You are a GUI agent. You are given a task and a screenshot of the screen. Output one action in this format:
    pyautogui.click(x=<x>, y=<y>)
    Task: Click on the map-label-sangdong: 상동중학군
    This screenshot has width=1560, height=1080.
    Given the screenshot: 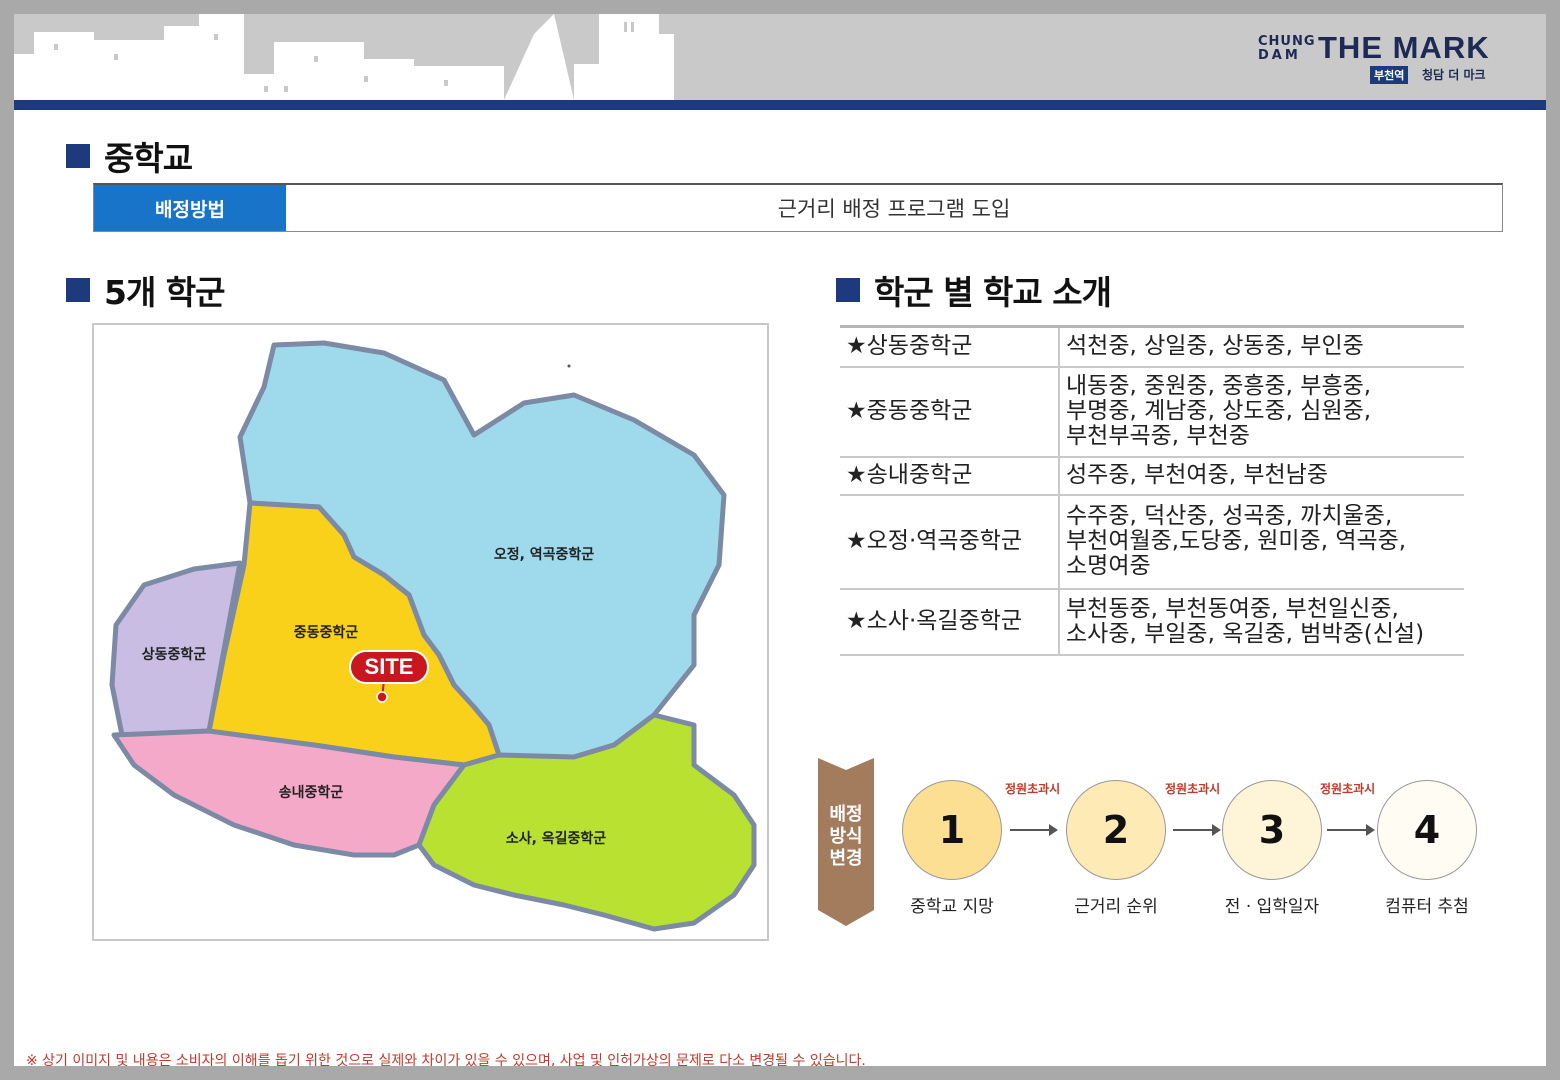 What is the action you would take?
    pyautogui.click(x=174, y=655)
    